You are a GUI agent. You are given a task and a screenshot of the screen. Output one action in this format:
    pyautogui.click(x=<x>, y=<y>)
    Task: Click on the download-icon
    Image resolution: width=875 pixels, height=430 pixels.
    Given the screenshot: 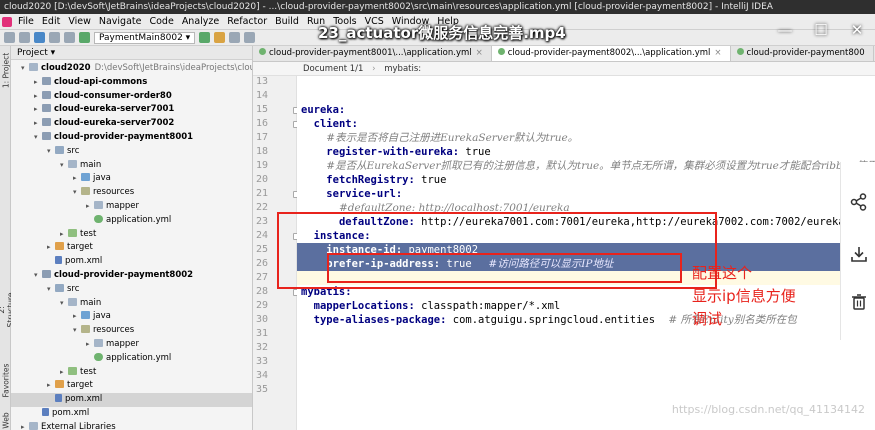 What is the action you would take?
    pyautogui.click(x=858, y=254)
    